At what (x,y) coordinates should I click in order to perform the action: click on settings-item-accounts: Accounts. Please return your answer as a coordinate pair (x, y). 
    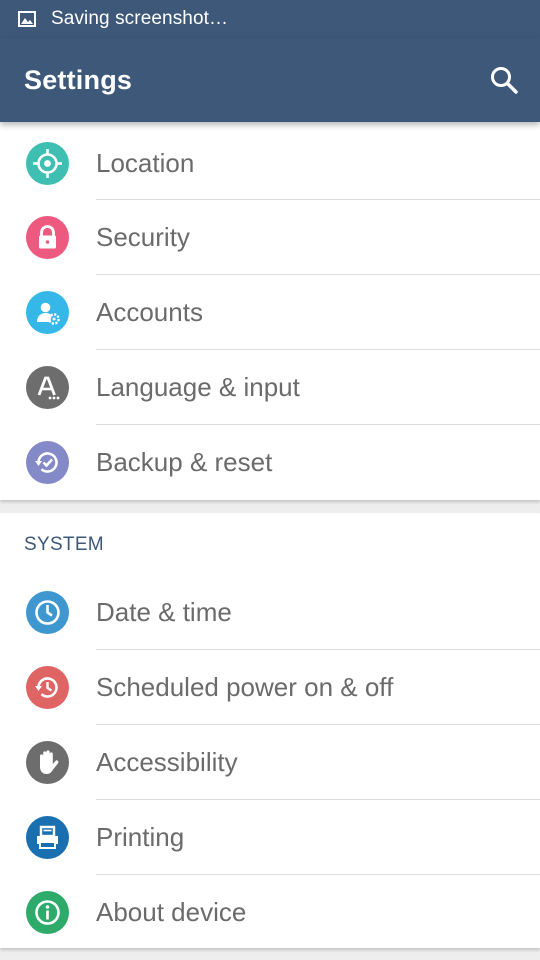
    Looking at the image, I should click on (270, 312).